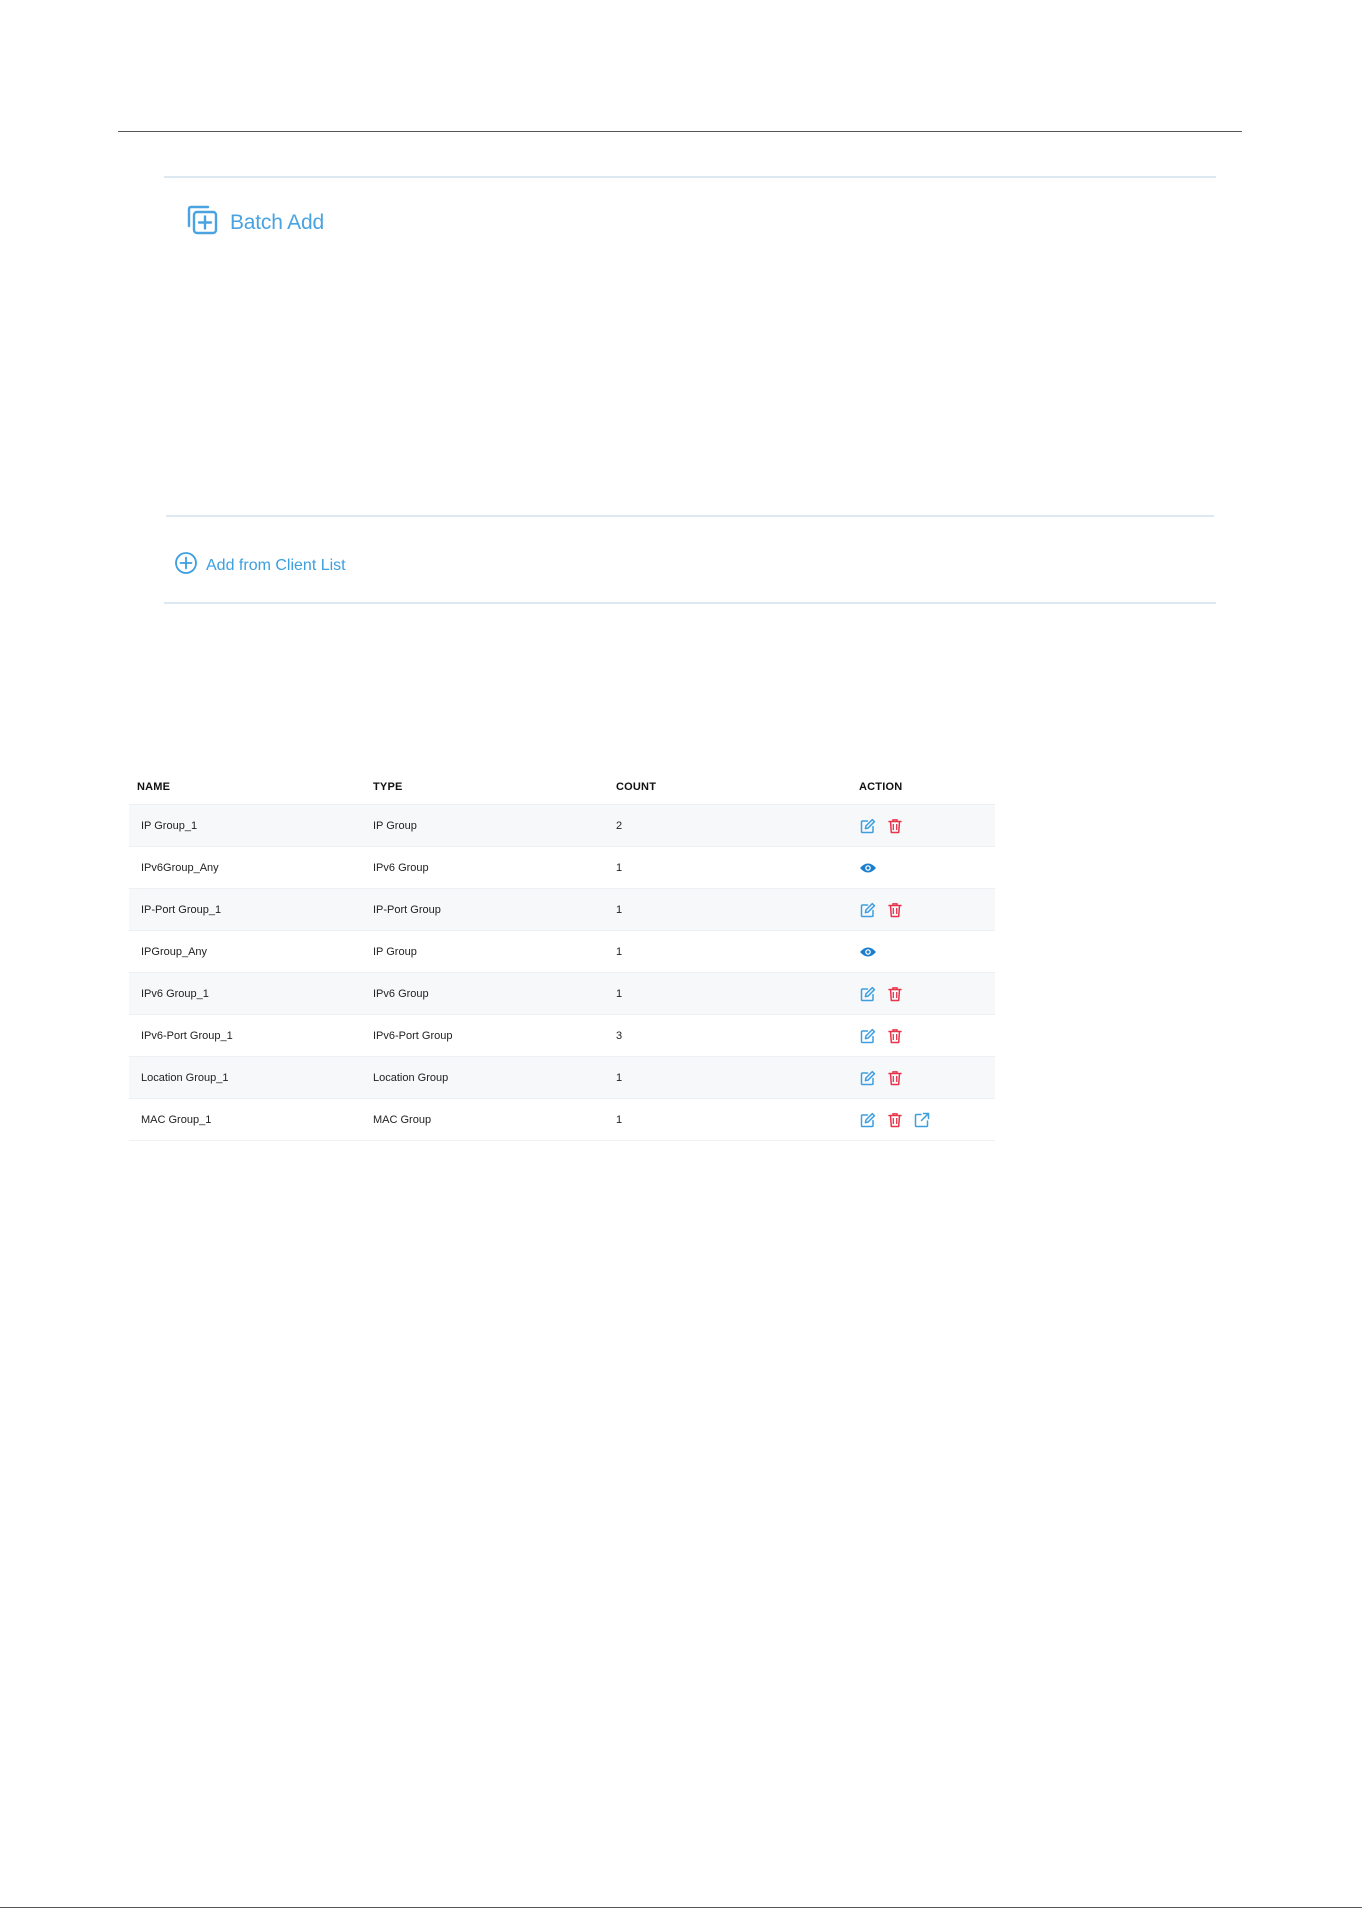 This screenshot has height=1910, width=1362. I want to click on table-row: IP-Port Group_1 IP-Port Group 1, so click(562, 910).